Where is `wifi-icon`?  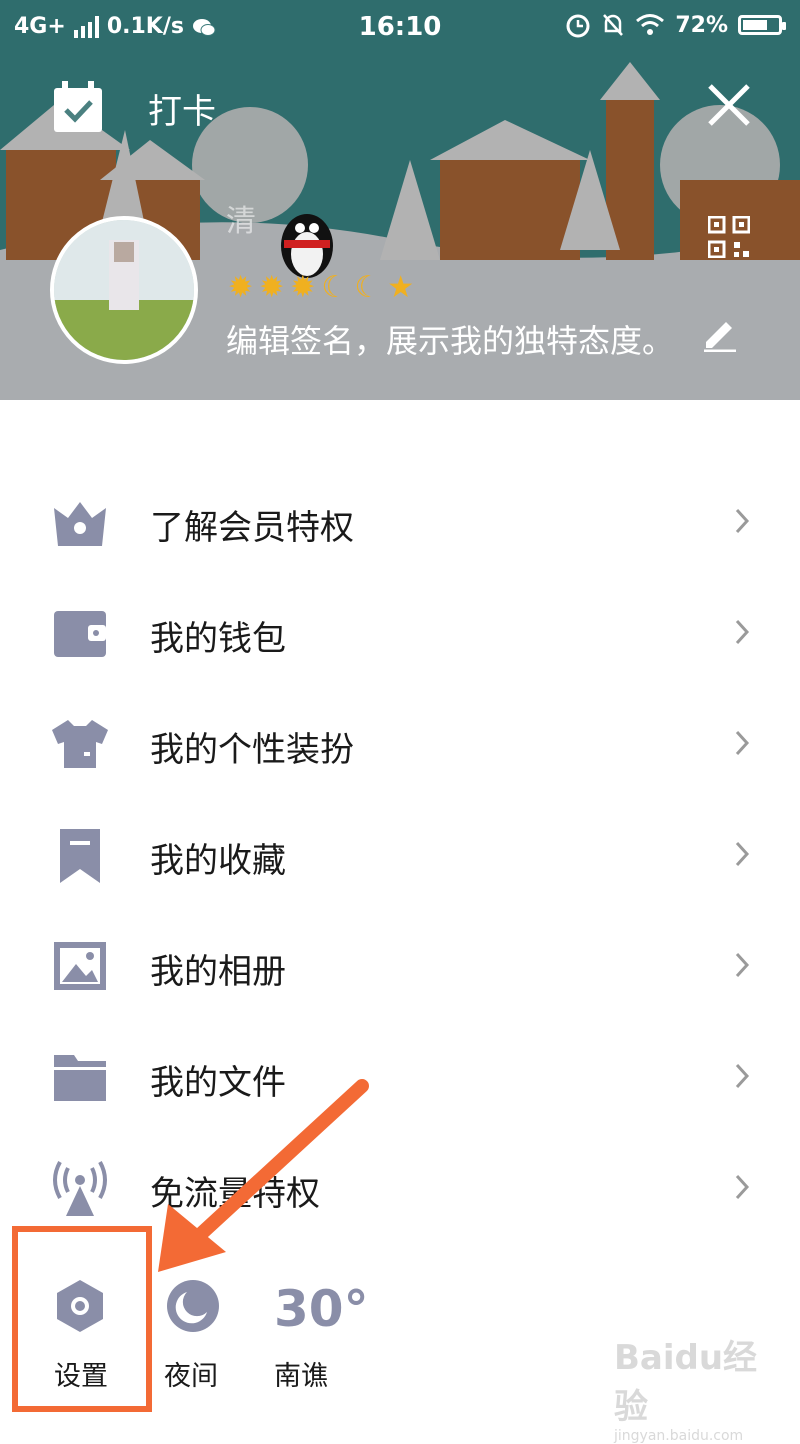 wifi-icon is located at coordinates (650, 24).